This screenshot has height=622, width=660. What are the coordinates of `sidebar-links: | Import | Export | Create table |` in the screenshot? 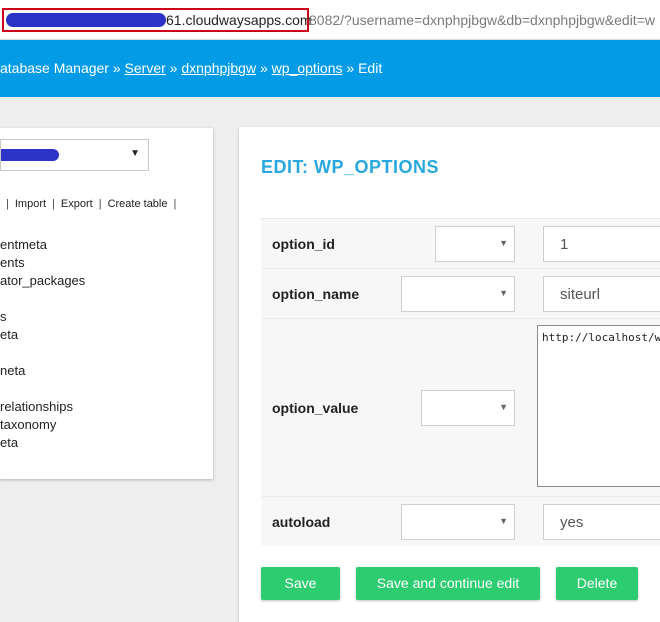 It's located at (91, 204).